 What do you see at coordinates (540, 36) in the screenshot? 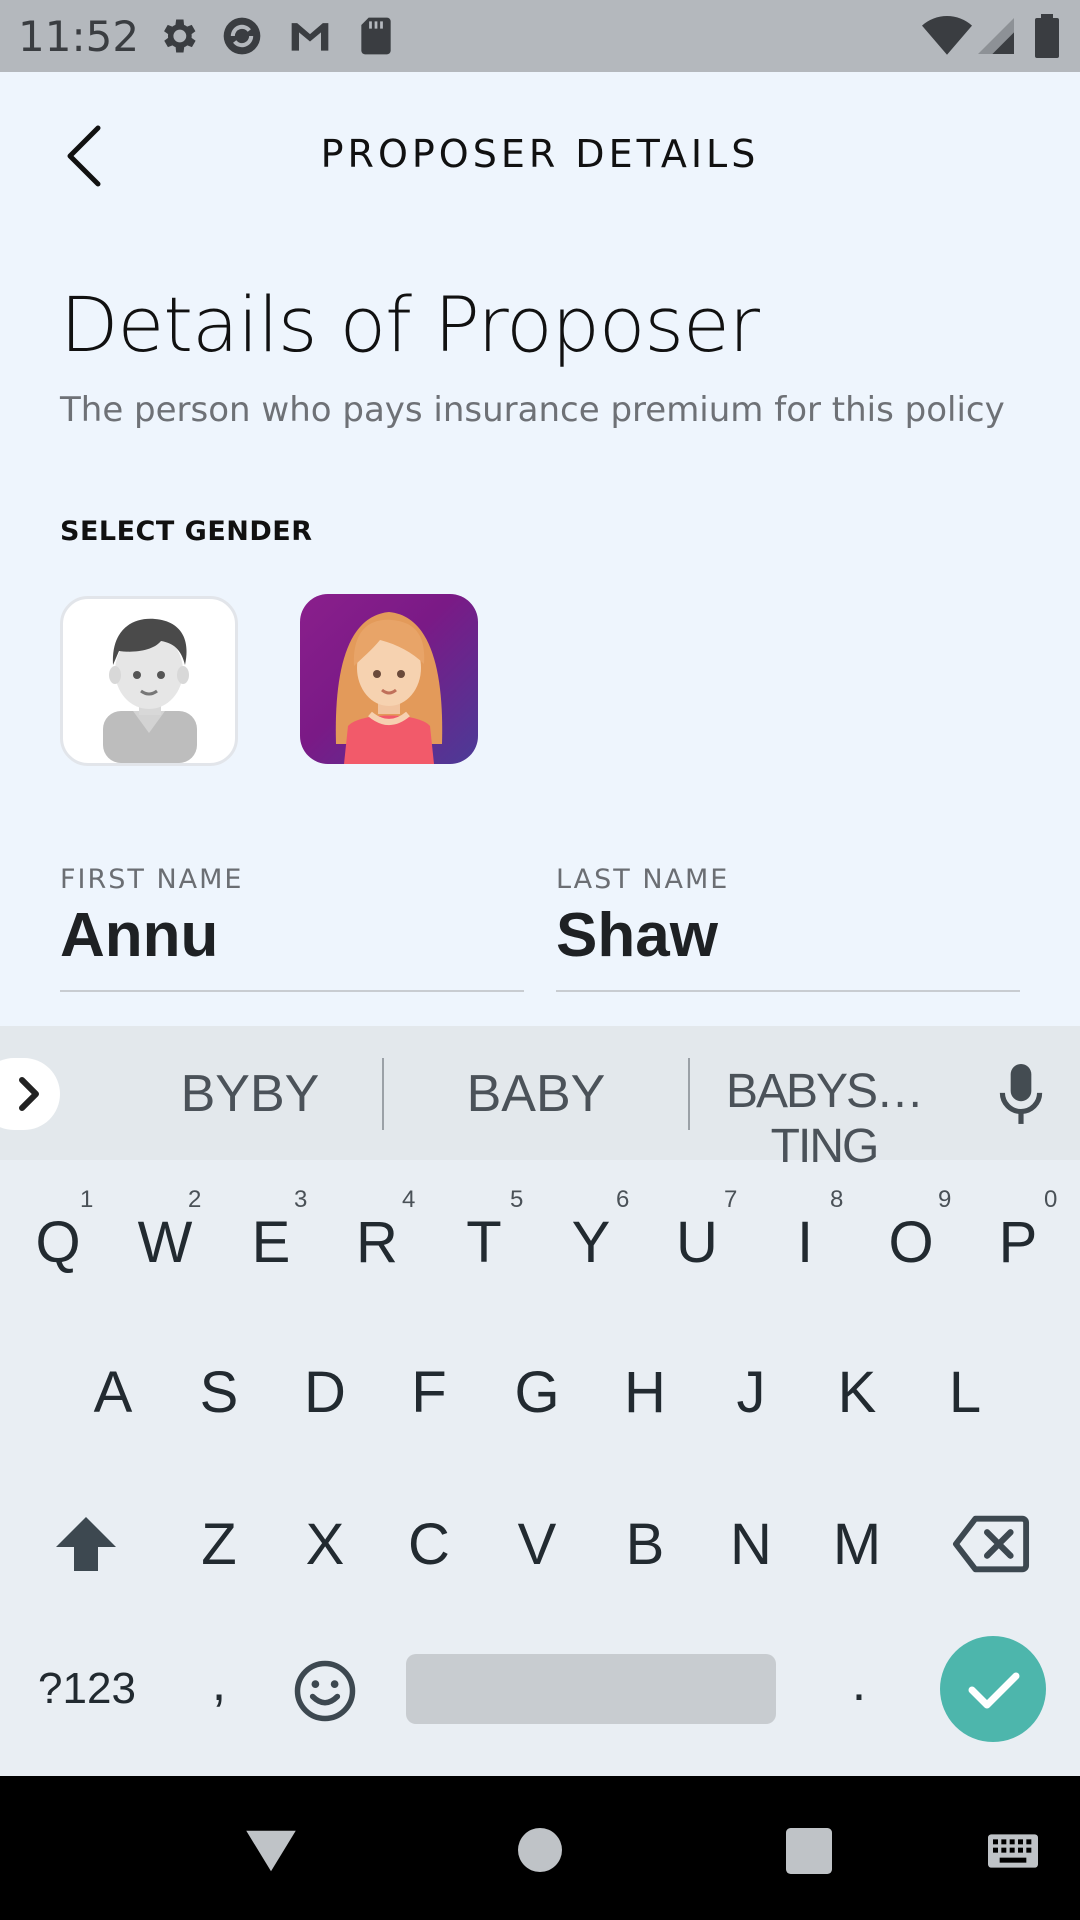
I see `status-bar: 11:52` at bounding box center [540, 36].